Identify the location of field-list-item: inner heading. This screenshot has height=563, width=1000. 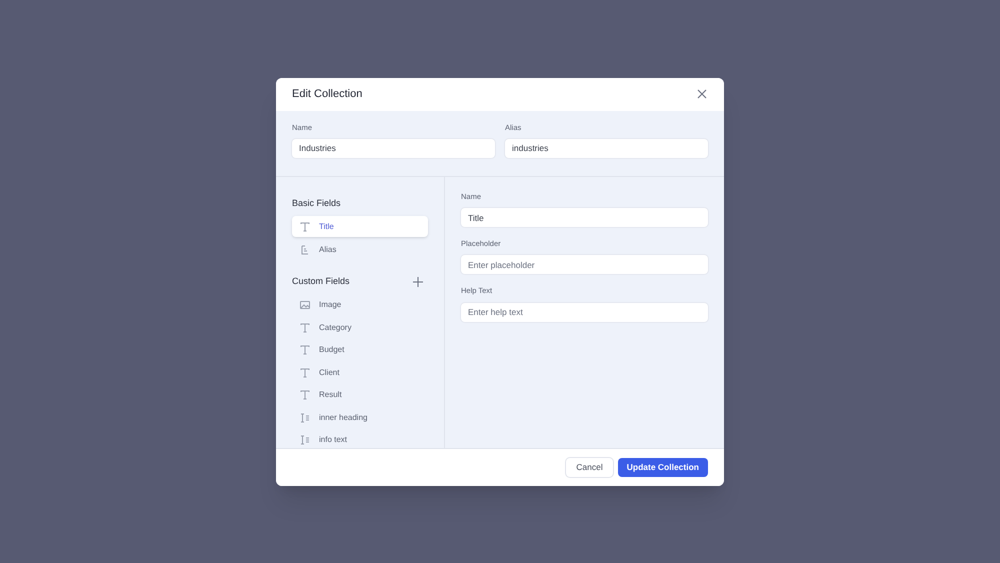
(360, 417).